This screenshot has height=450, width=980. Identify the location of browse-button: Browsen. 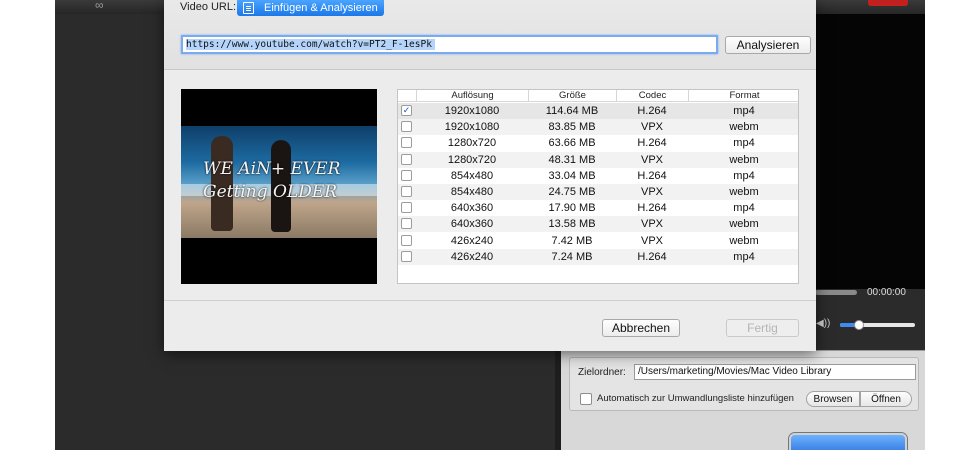
(833, 399).